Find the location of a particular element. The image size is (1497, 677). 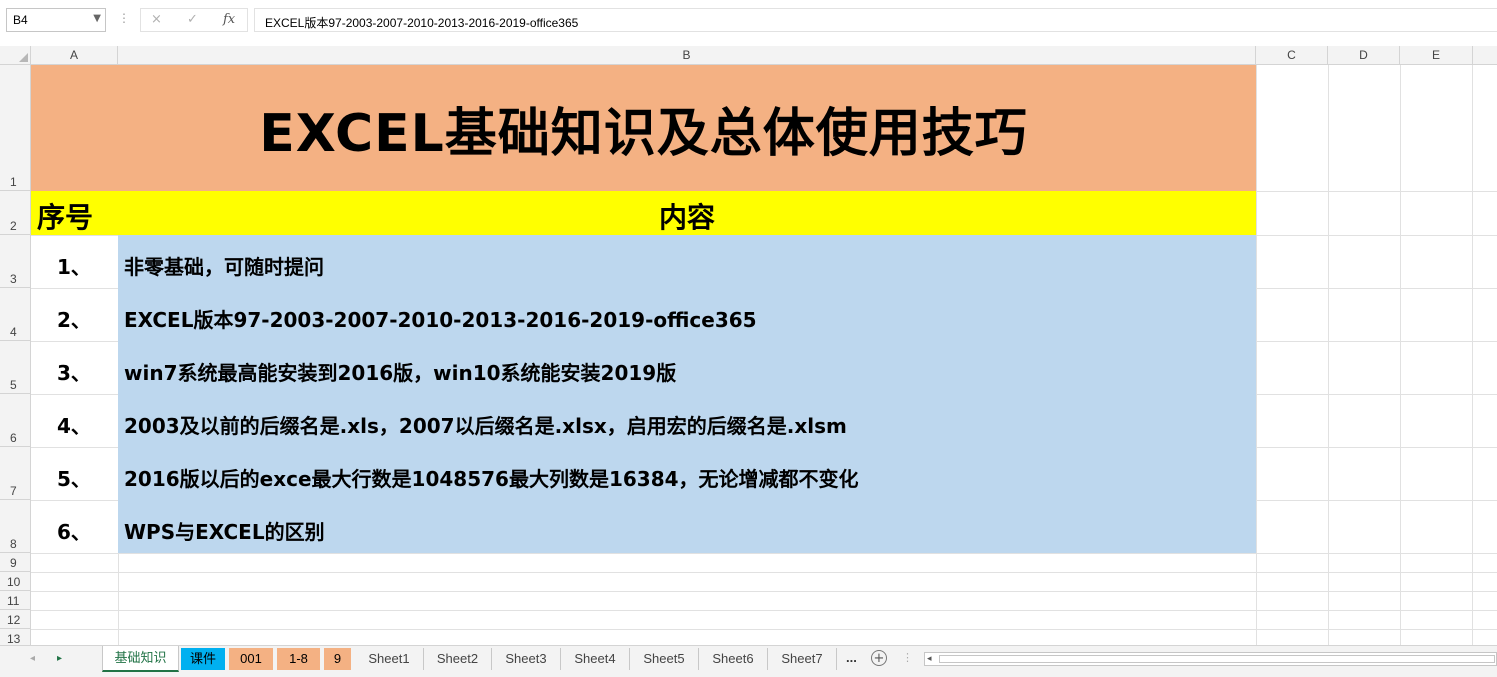

header-content-cell: 内容 is located at coordinates (687, 213).